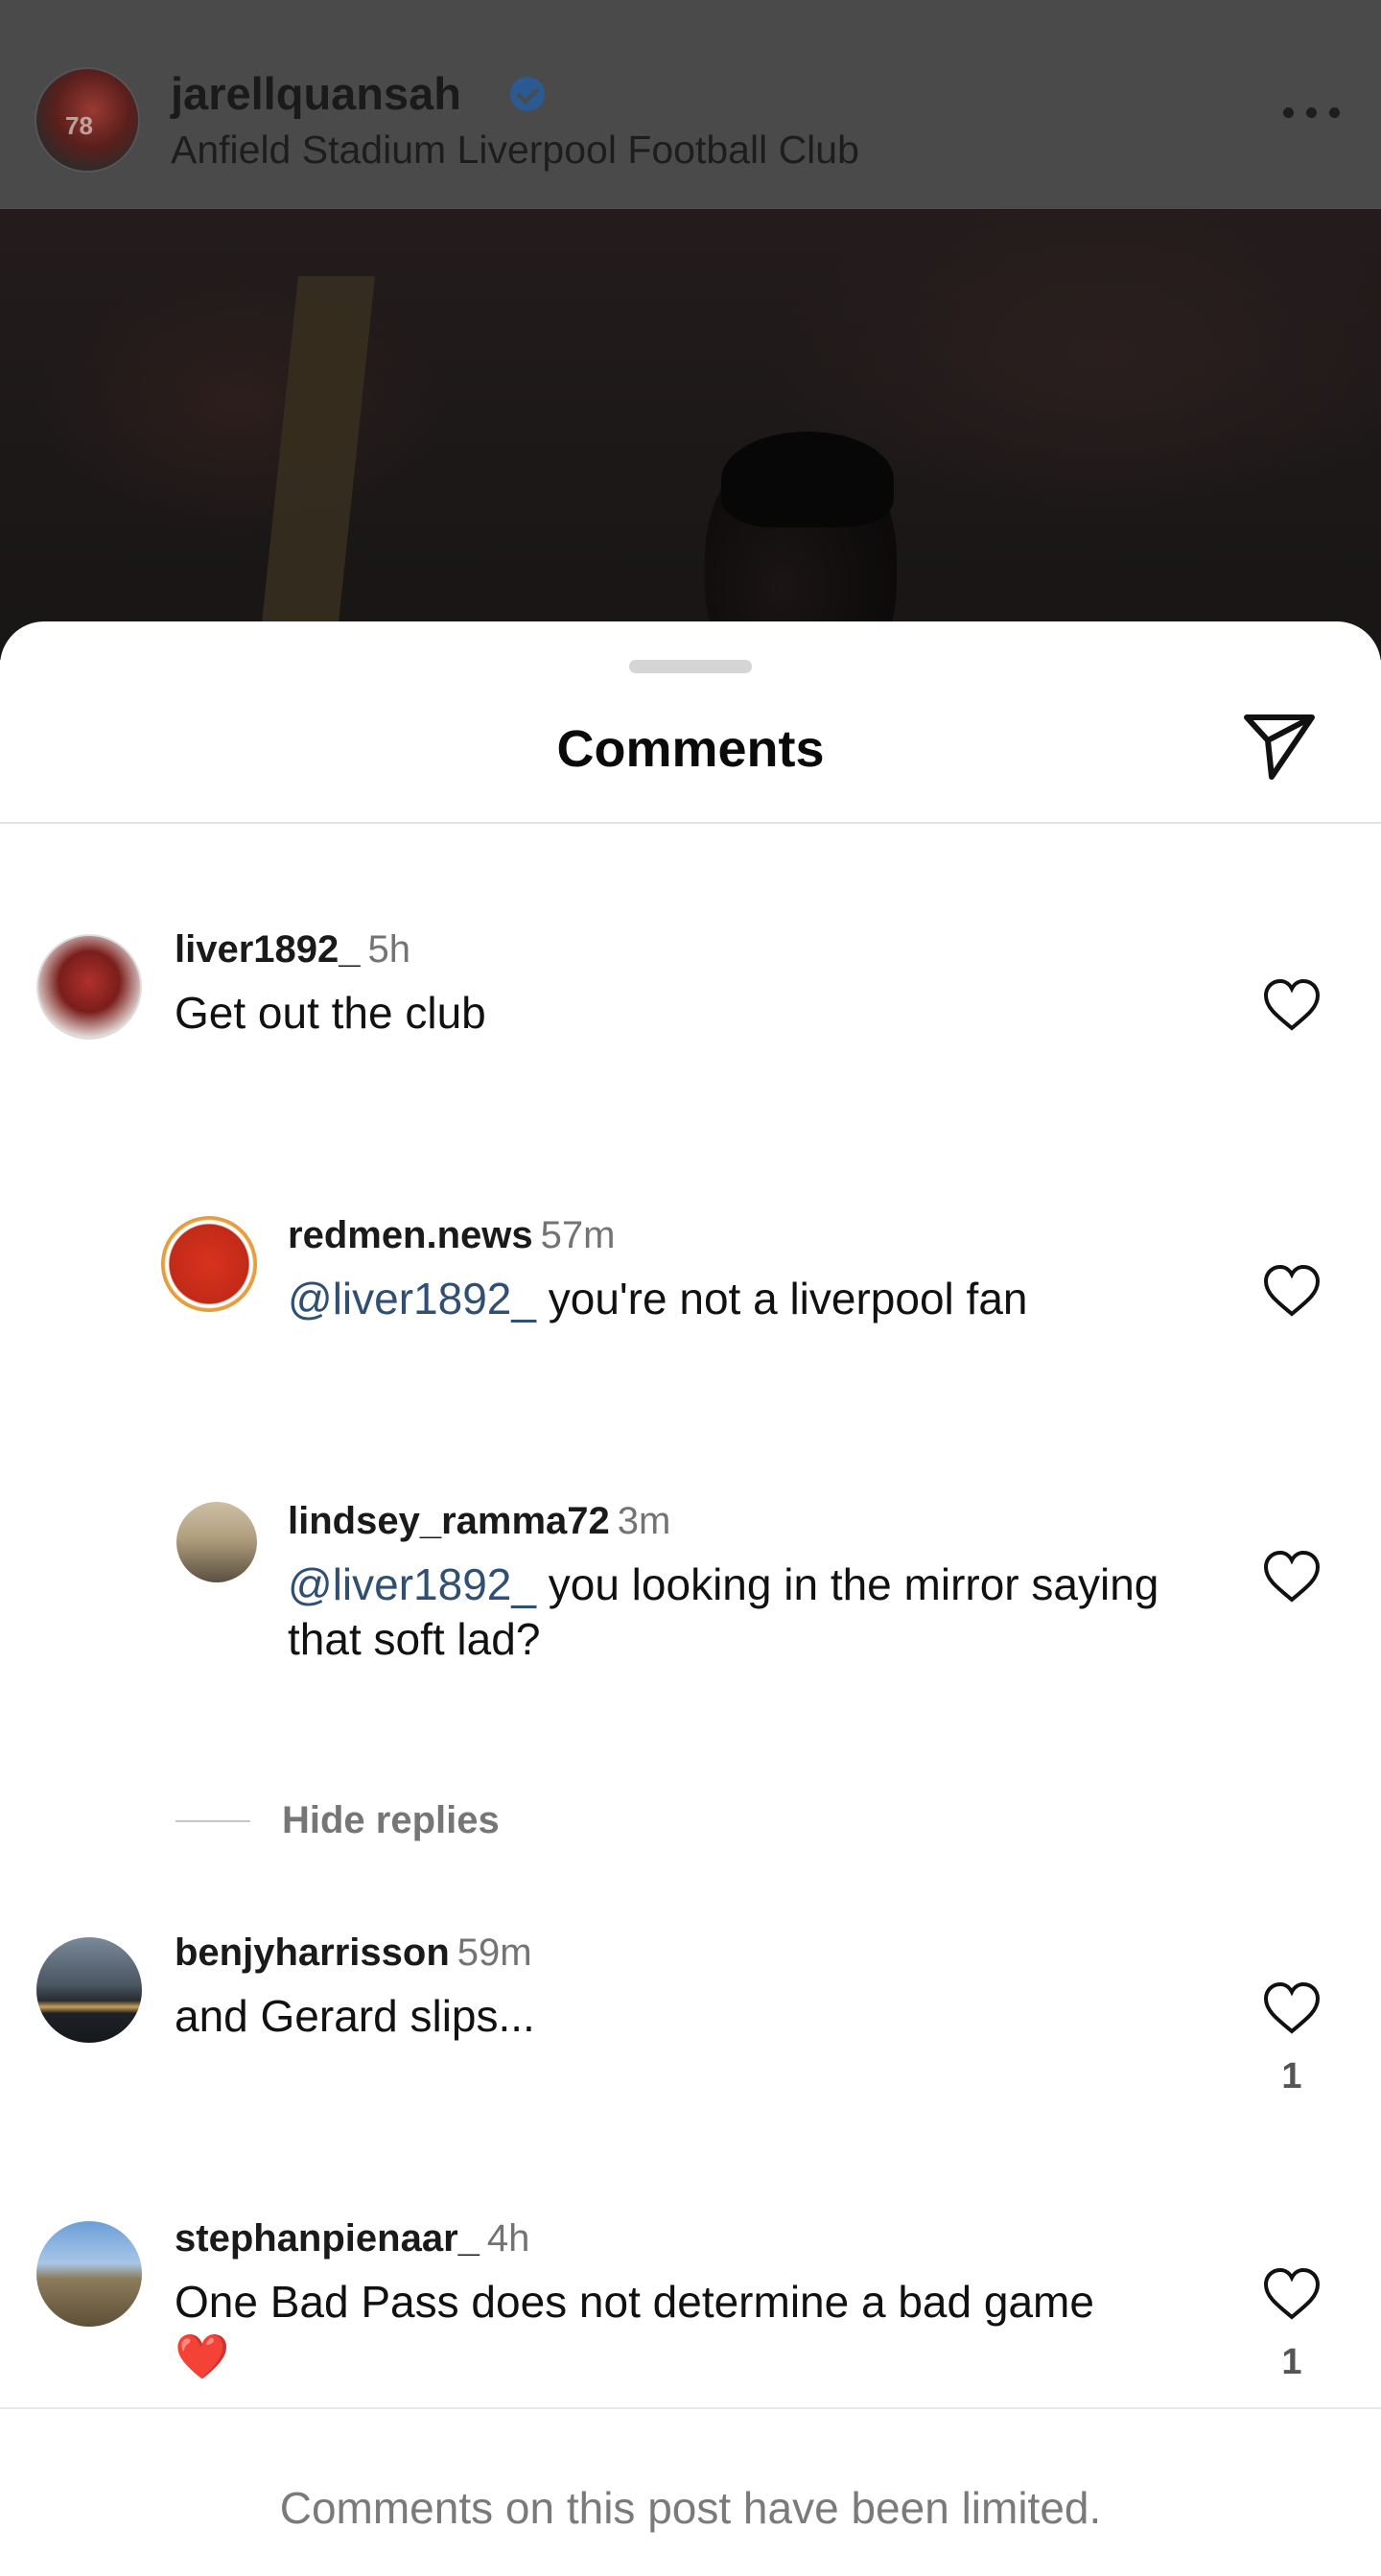 Image resolution: width=1381 pixels, height=2576 pixels. Describe the element at coordinates (508, 2238) in the screenshot. I see `comment-time: 4h` at that location.